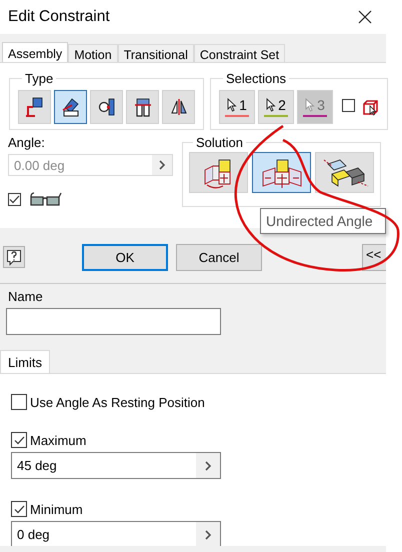  I want to click on symmetry-icon, so click(178, 107).